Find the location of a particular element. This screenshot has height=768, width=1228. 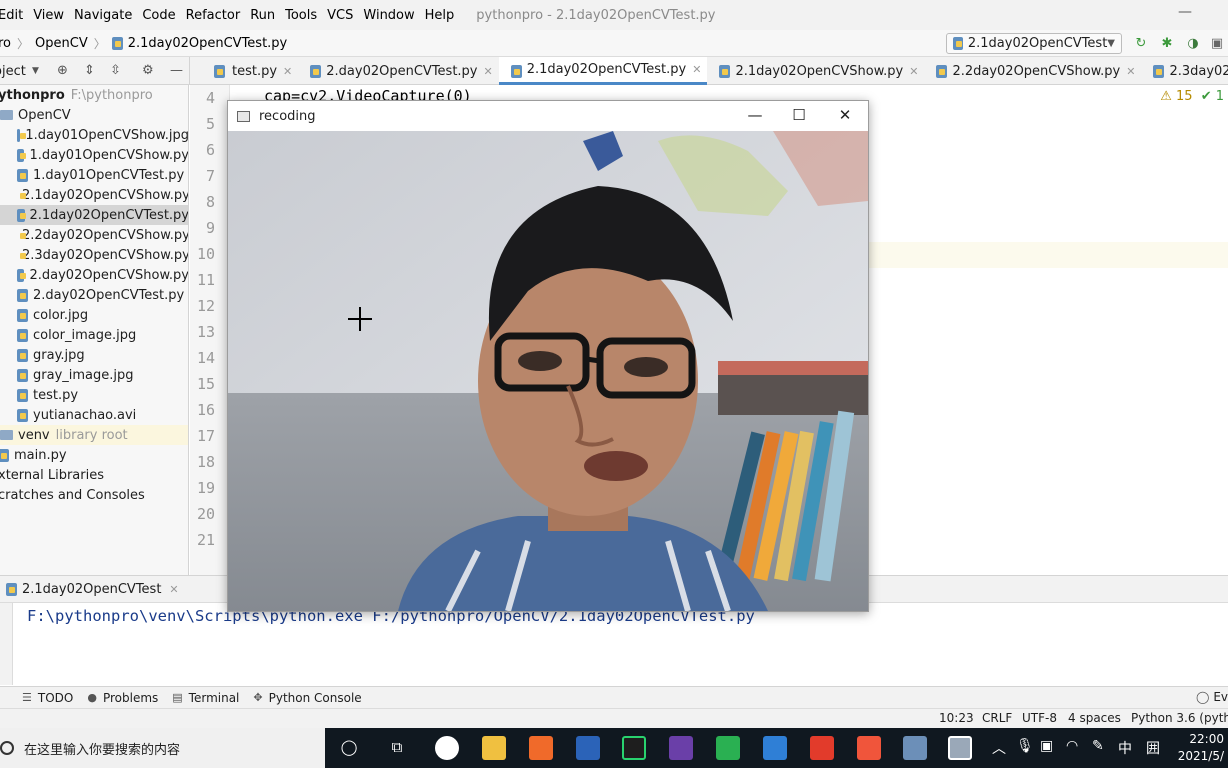

gear-icon: ⚙ is located at coordinates (148, 70).